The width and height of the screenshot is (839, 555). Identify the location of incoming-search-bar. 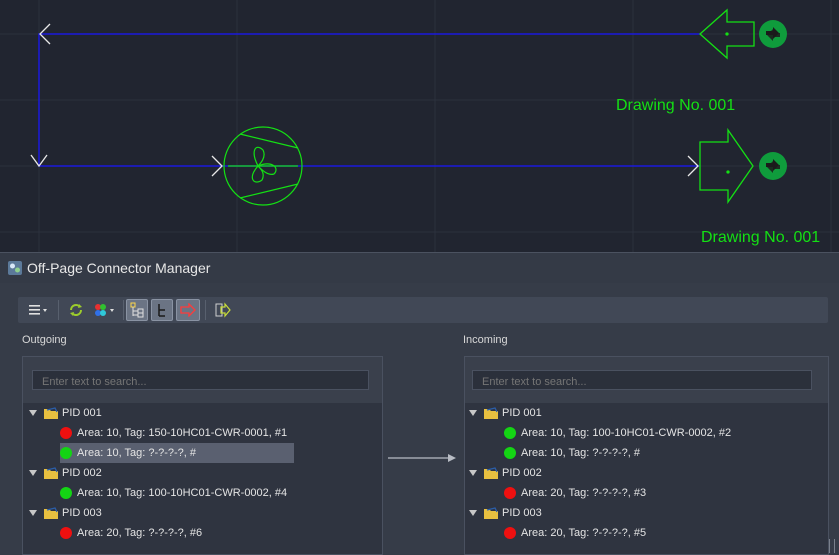
(646, 380).